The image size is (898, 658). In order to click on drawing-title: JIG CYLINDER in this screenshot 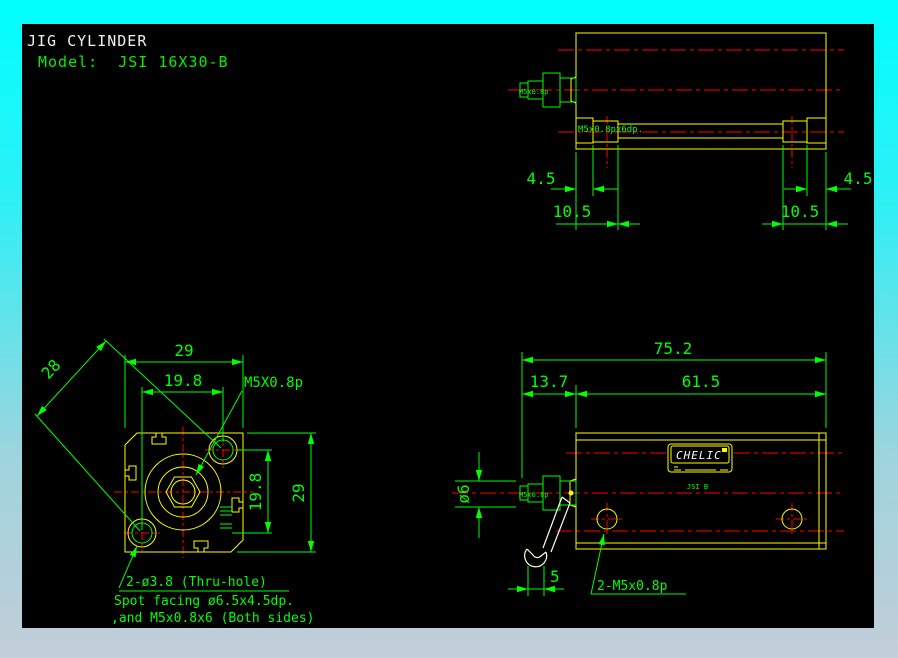, I will do `click(87, 41)`.